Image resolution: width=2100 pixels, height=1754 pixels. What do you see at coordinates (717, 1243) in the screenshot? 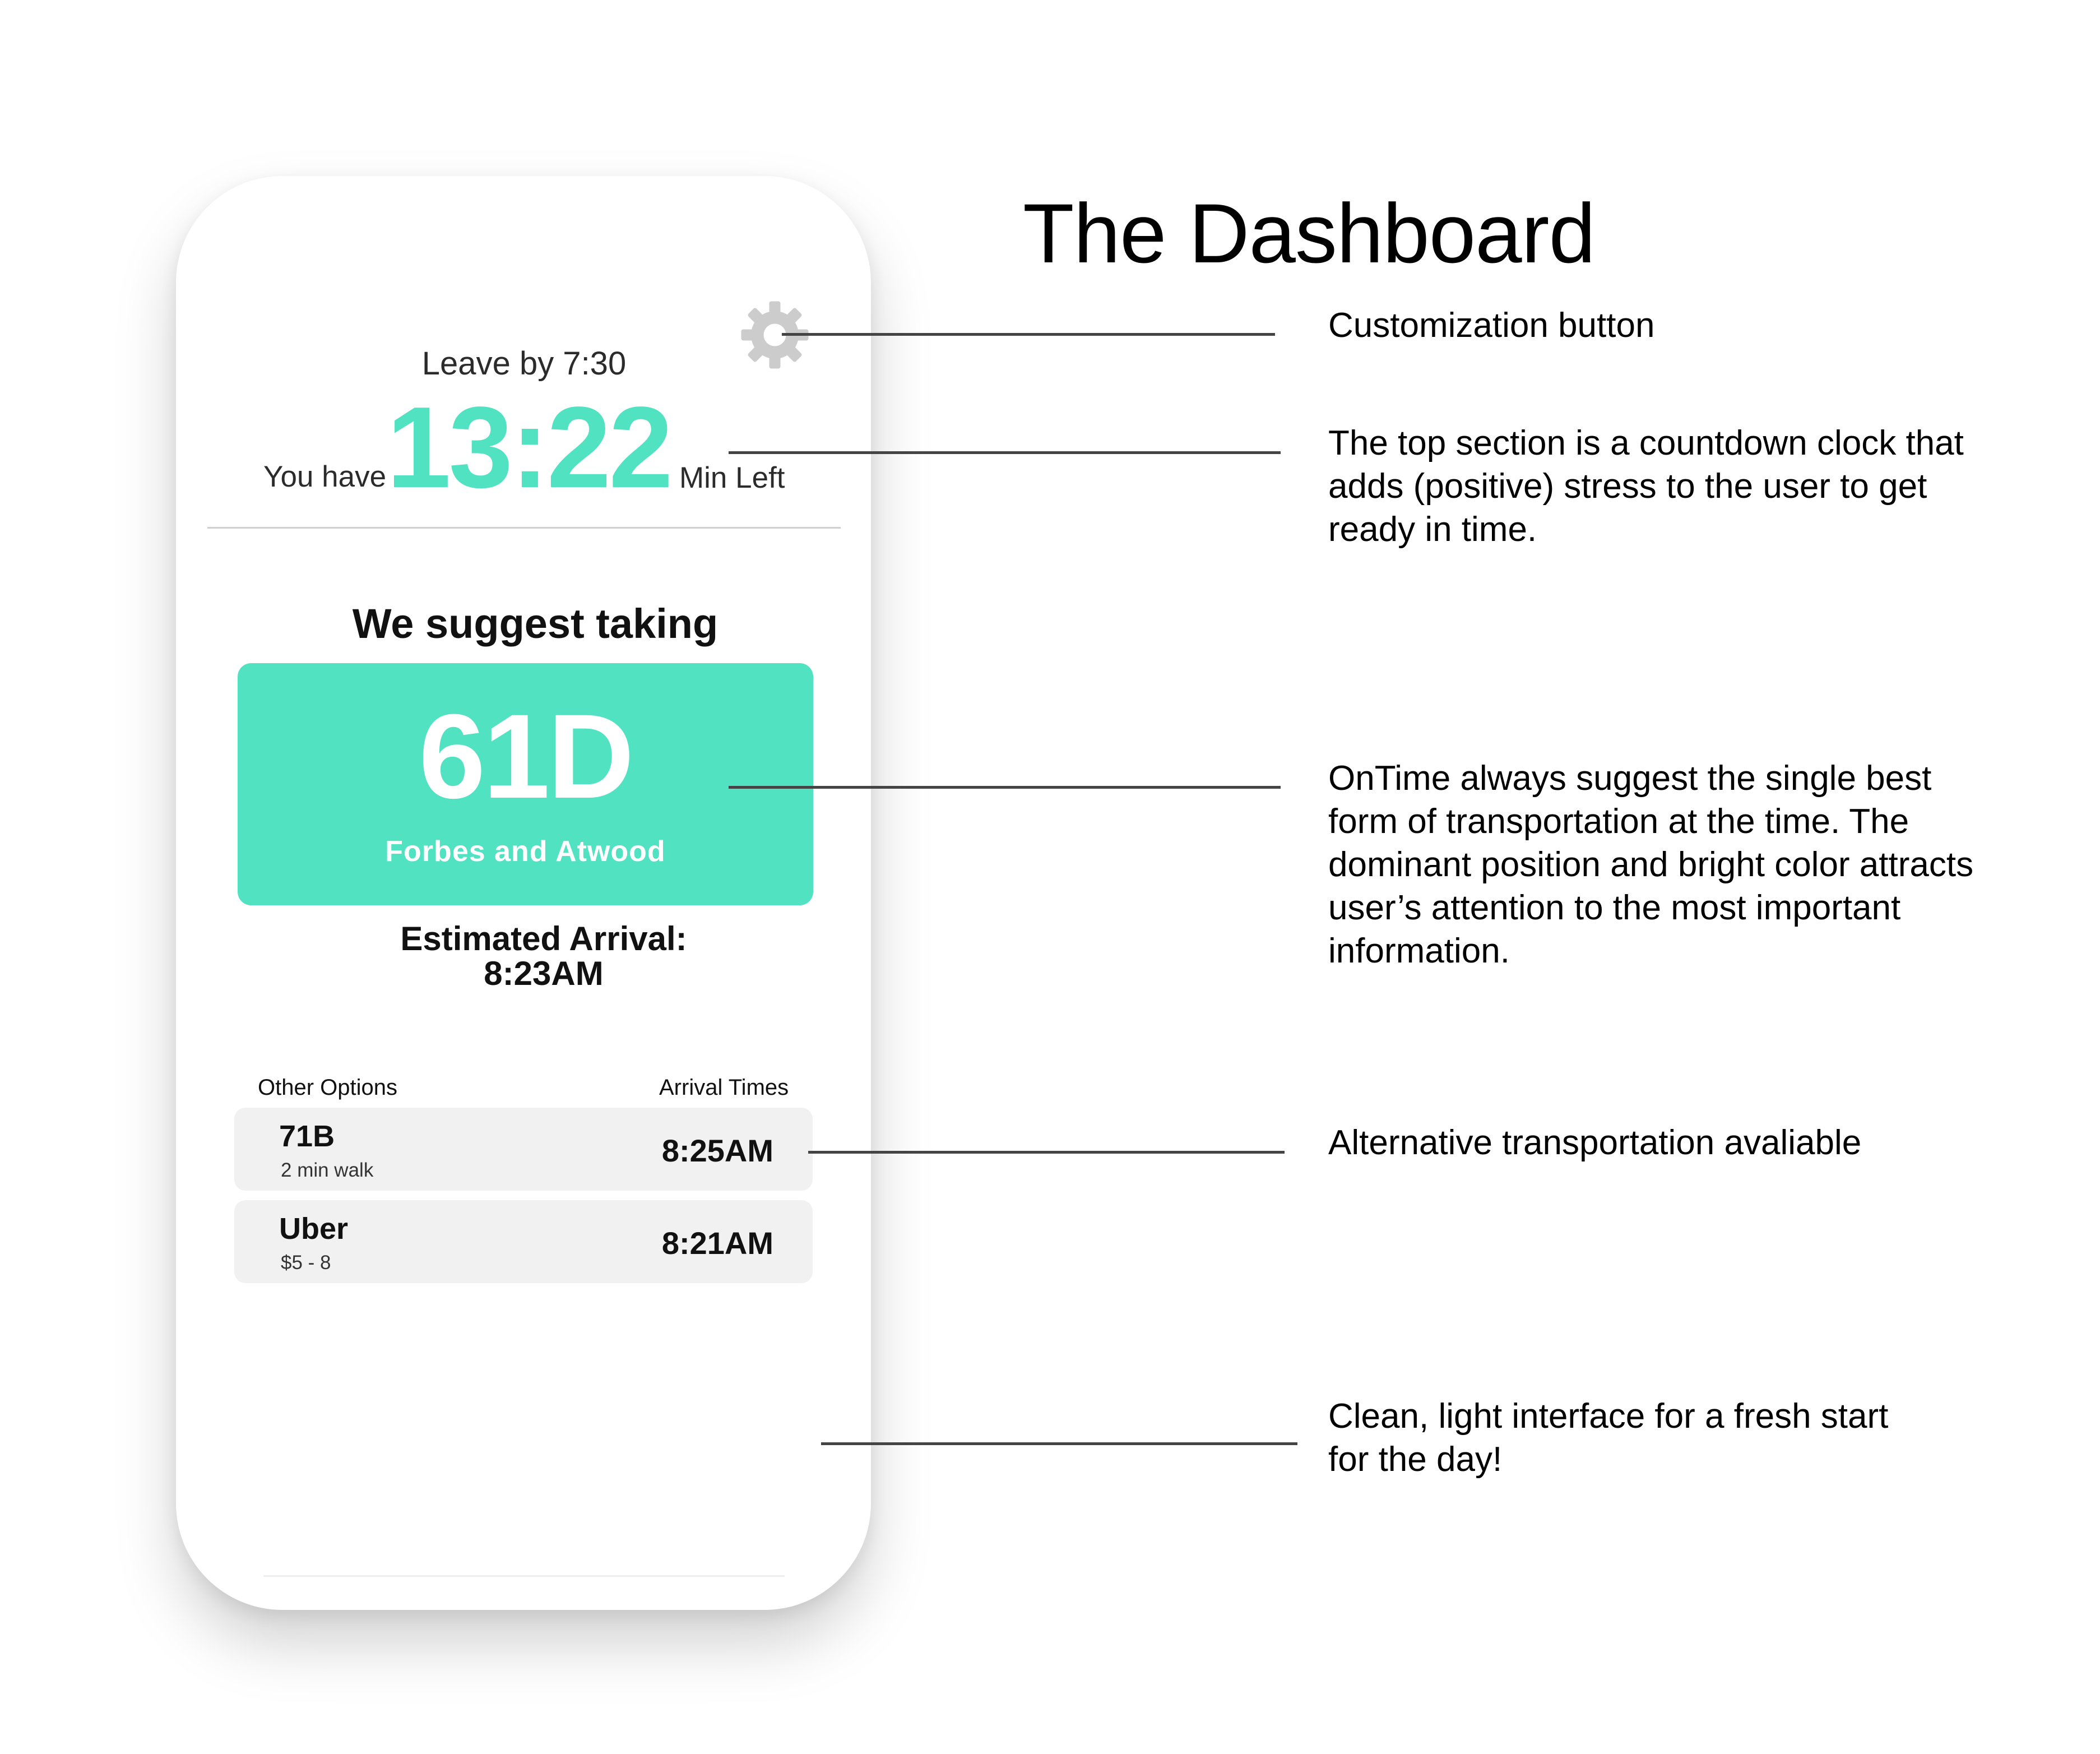
I see `option-arrival-time: 8:21AM` at bounding box center [717, 1243].